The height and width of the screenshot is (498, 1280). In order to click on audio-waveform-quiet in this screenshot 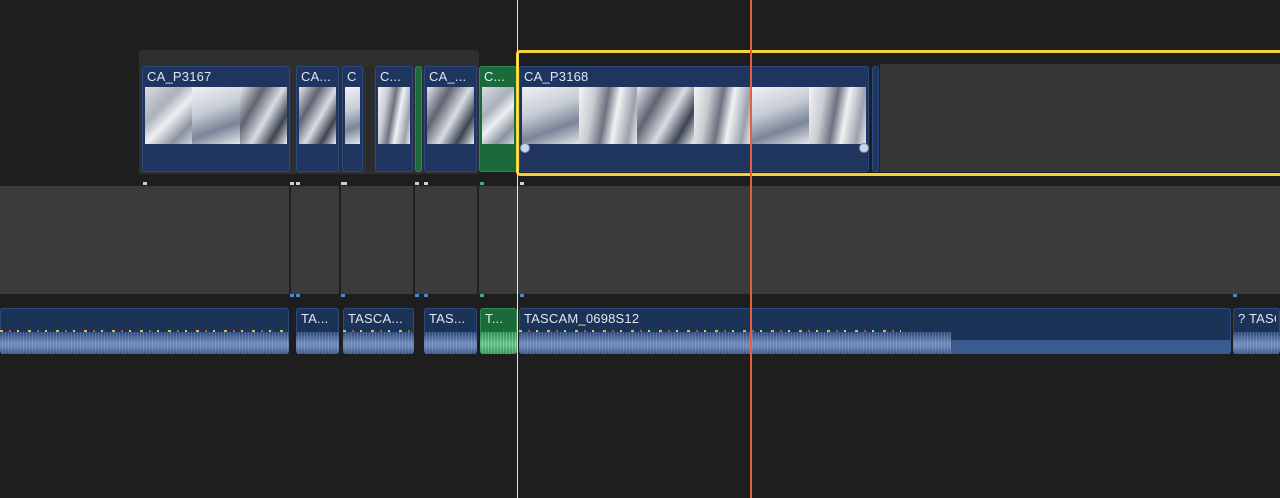, I will do `click(1091, 347)`.